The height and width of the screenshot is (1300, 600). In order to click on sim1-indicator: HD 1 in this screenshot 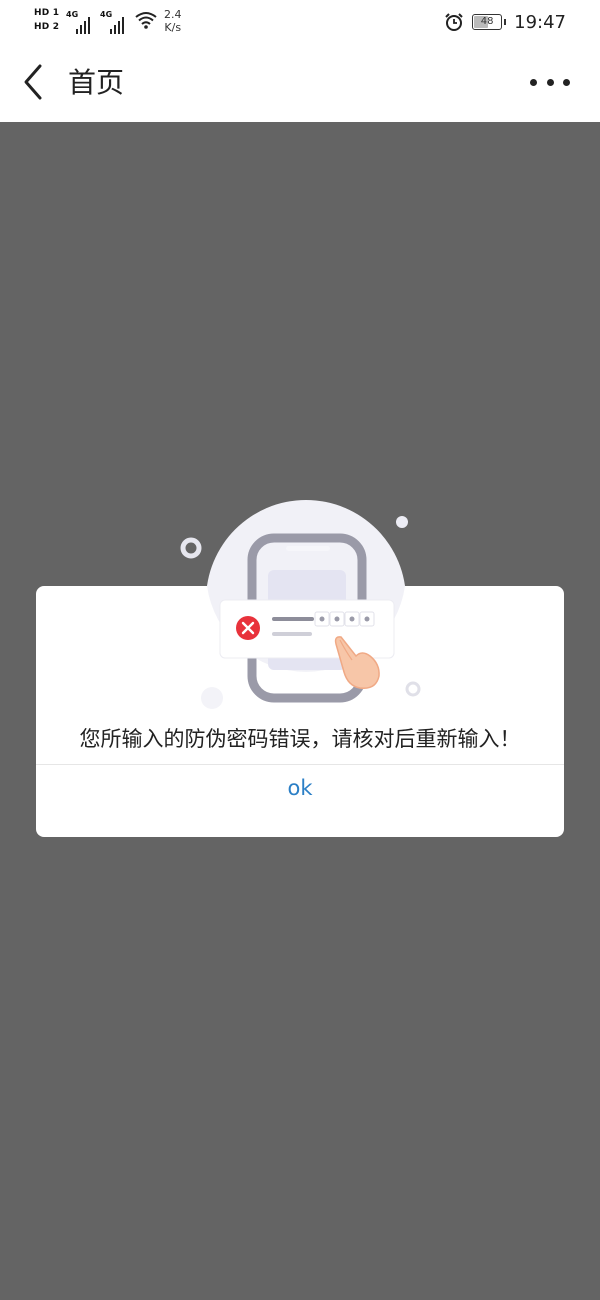, I will do `click(47, 13)`.